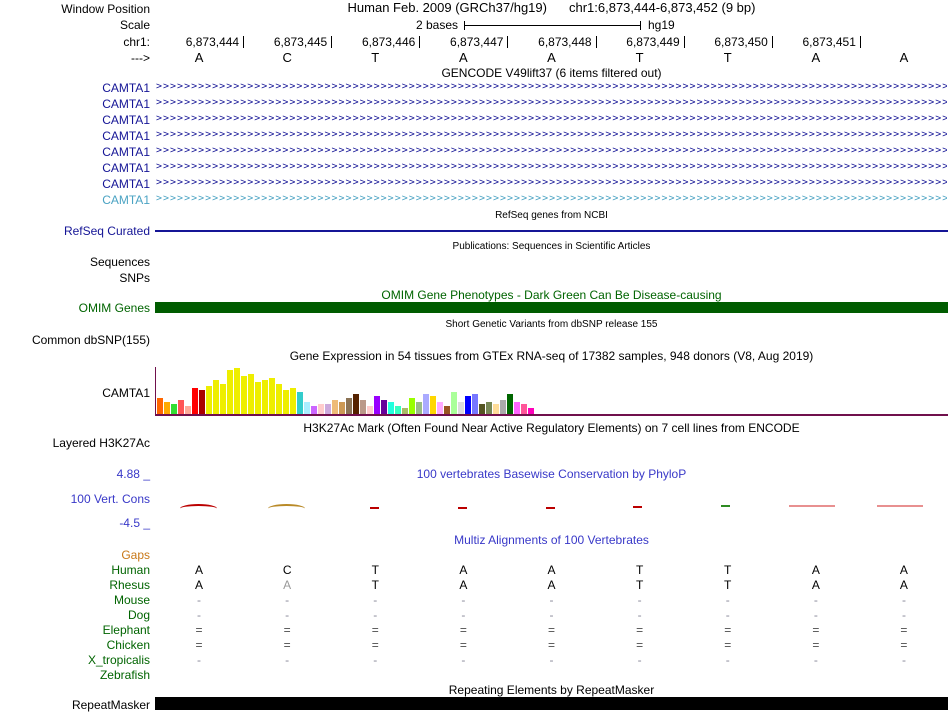 The image size is (950, 728). What do you see at coordinates (75, 443) in the screenshot?
I see `sidebar-layered-h3k27ac: Layered H3K27Ac` at bounding box center [75, 443].